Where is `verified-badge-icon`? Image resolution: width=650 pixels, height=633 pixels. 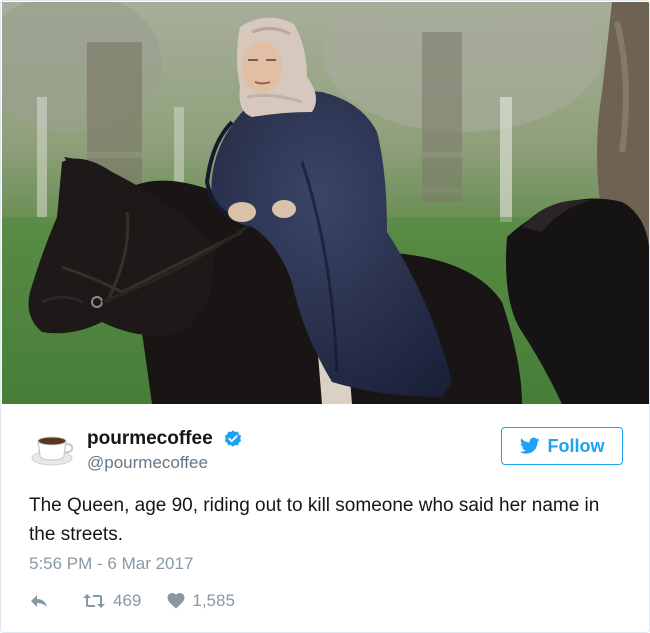
verified-badge-icon is located at coordinates (233, 438).